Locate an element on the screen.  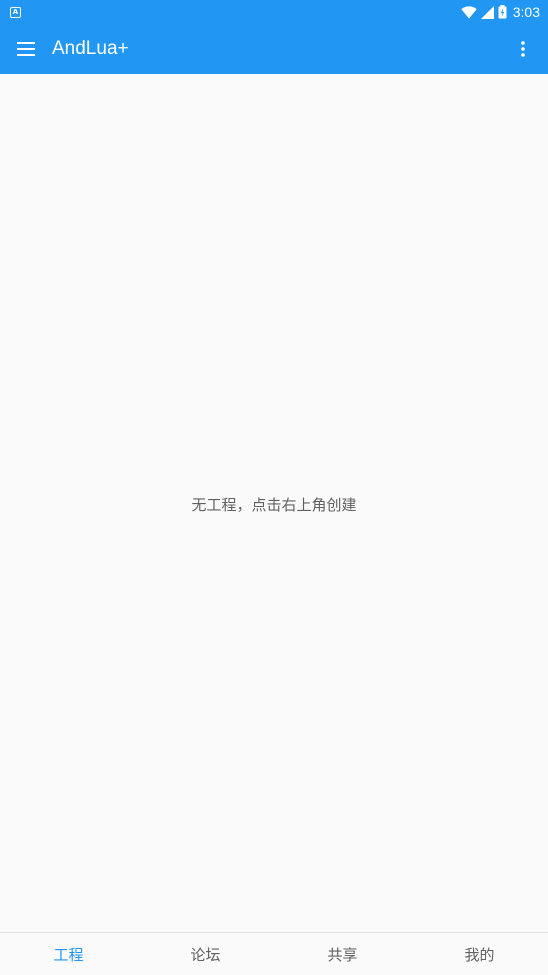
status-left: A is located at coordinates (15, 12).